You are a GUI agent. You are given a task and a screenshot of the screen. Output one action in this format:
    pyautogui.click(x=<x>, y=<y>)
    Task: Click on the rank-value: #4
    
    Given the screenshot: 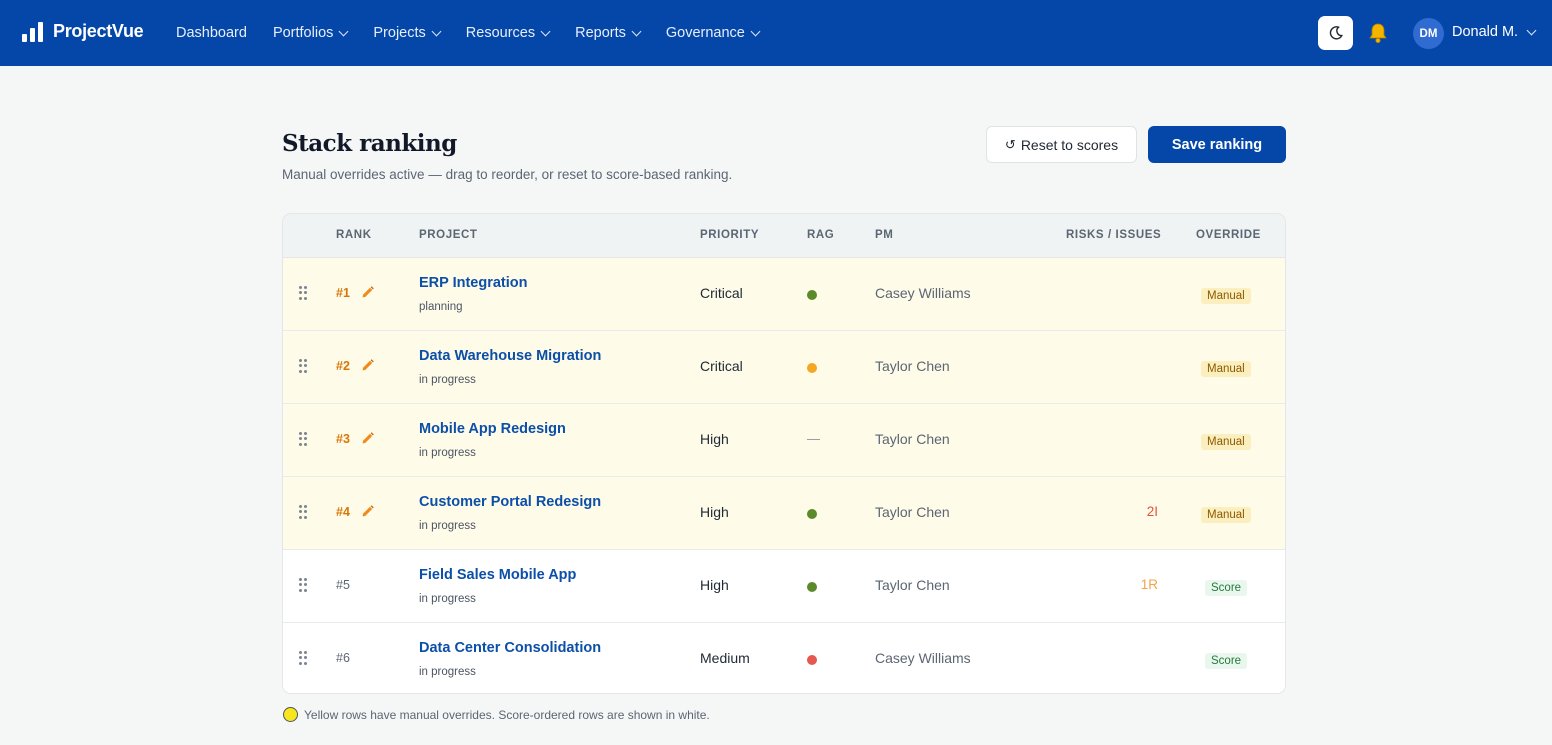 What is the action you would take?
    pyautogui.click(x=343, y=512)
    